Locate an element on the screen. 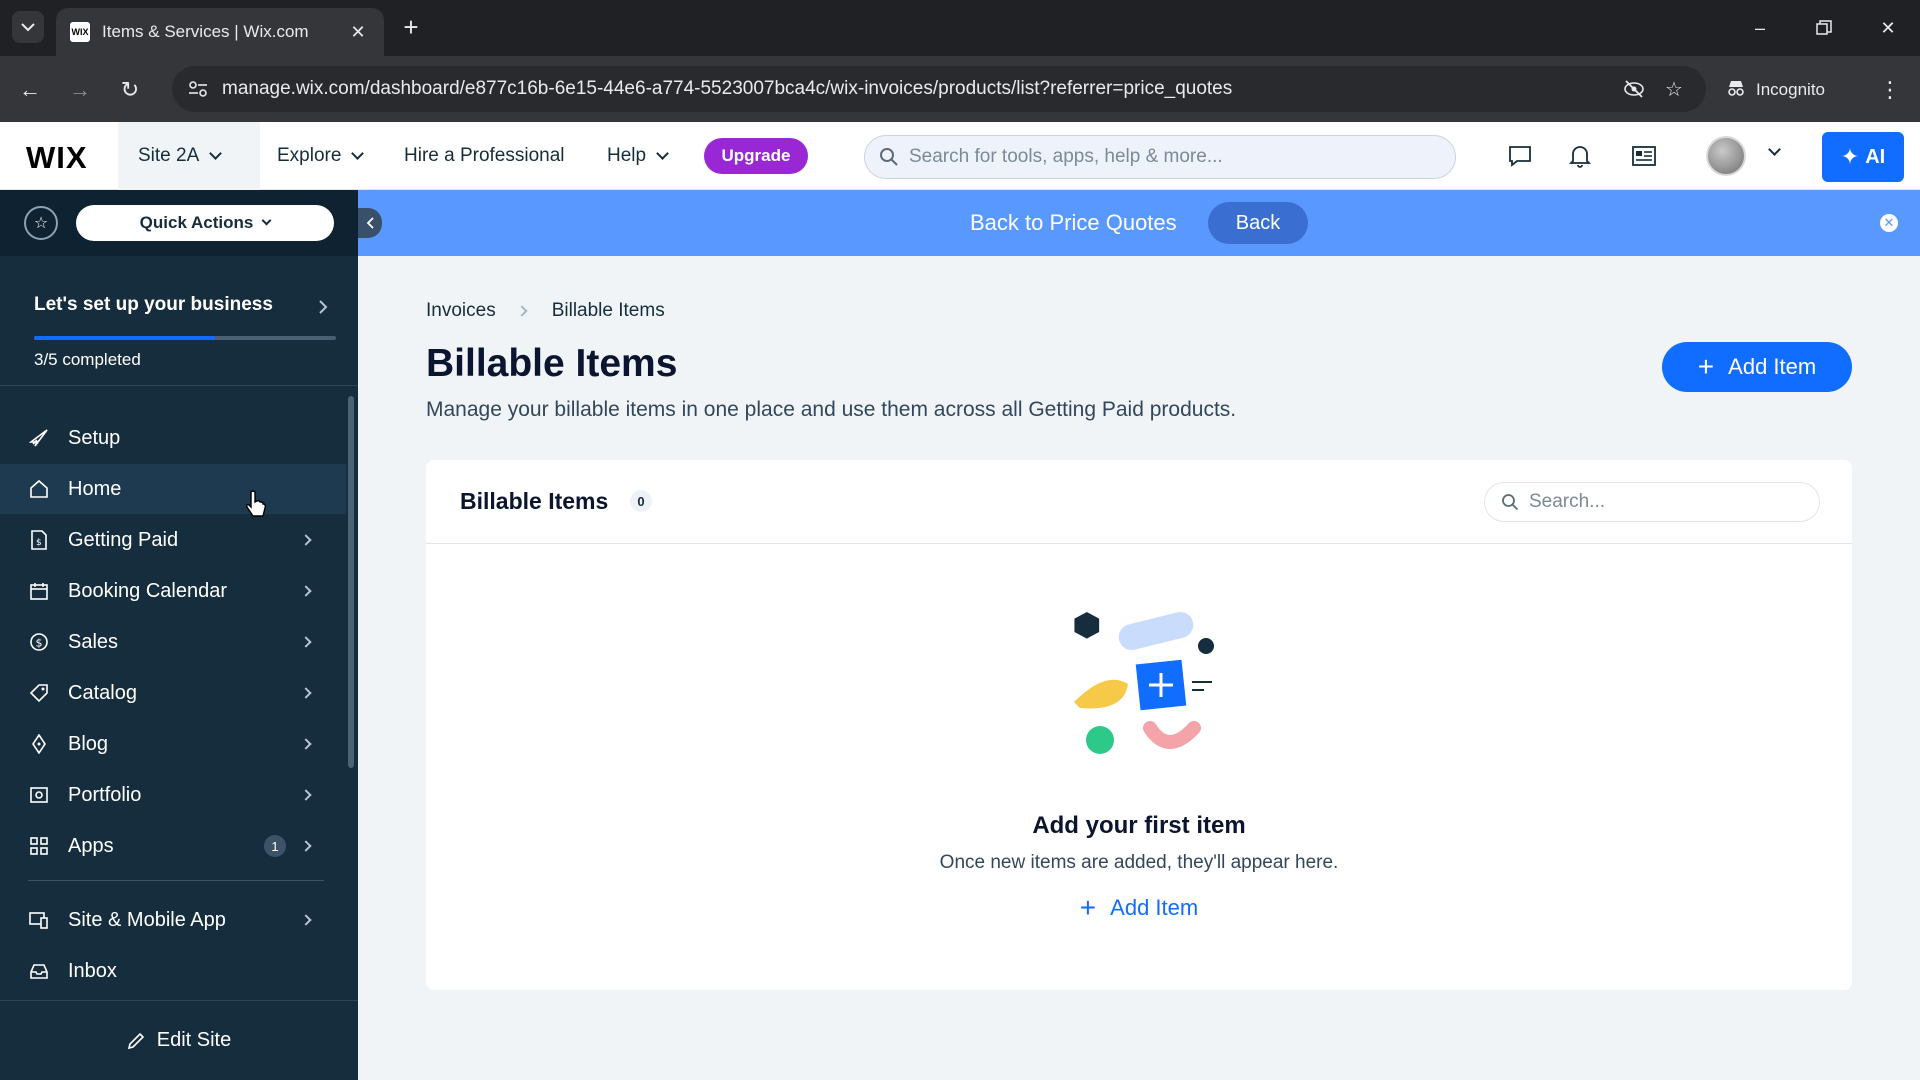  sidebar-divider is located at coordinates (176, 880).